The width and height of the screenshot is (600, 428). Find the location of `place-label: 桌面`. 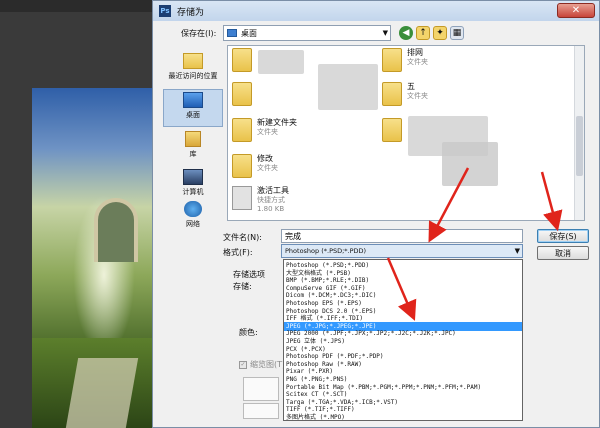

place-label: 桌面 is located at coordinates (193, 115).